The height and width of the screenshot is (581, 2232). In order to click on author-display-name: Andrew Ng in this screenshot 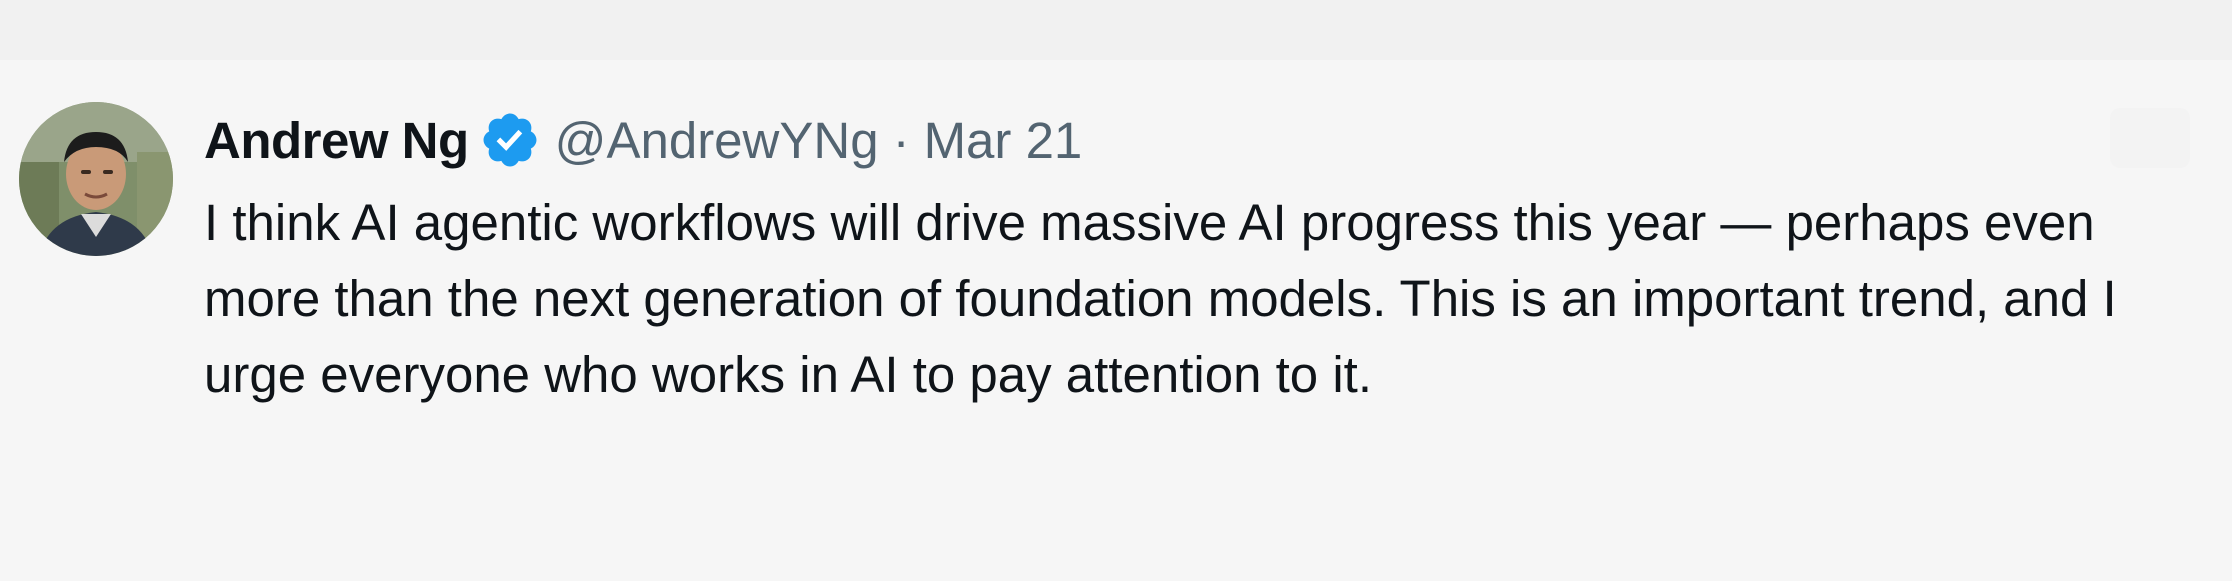, I will do `click(336, 140)`.